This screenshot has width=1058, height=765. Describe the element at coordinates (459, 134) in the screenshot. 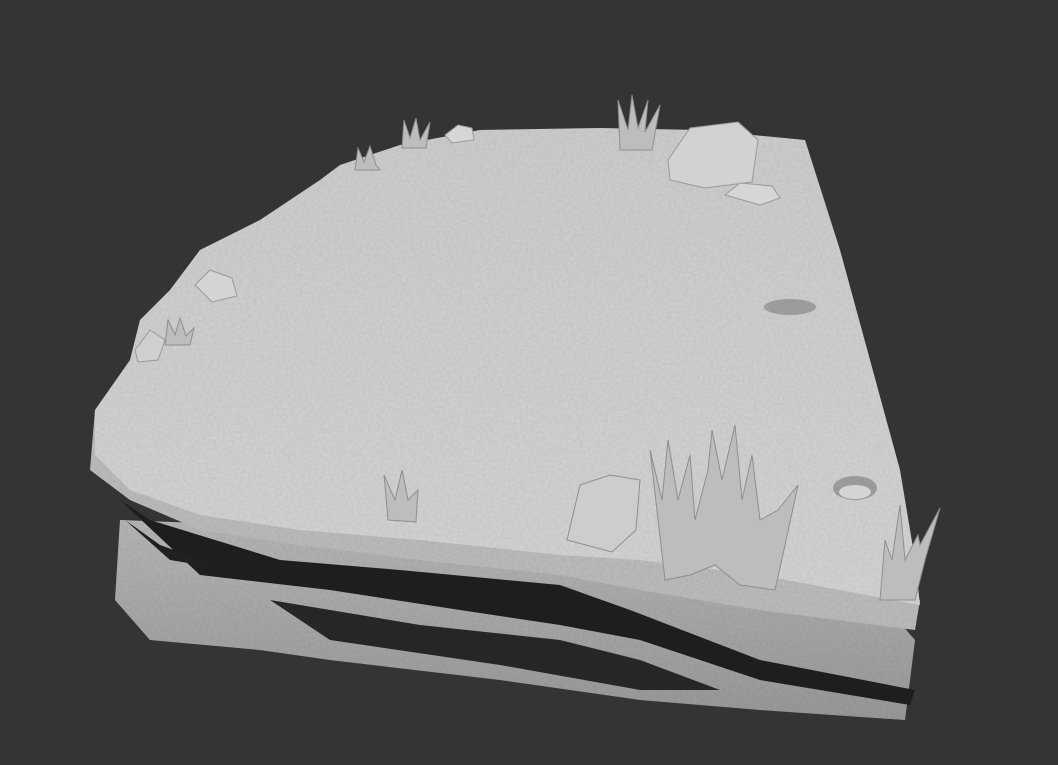

I see `rock` at that location.